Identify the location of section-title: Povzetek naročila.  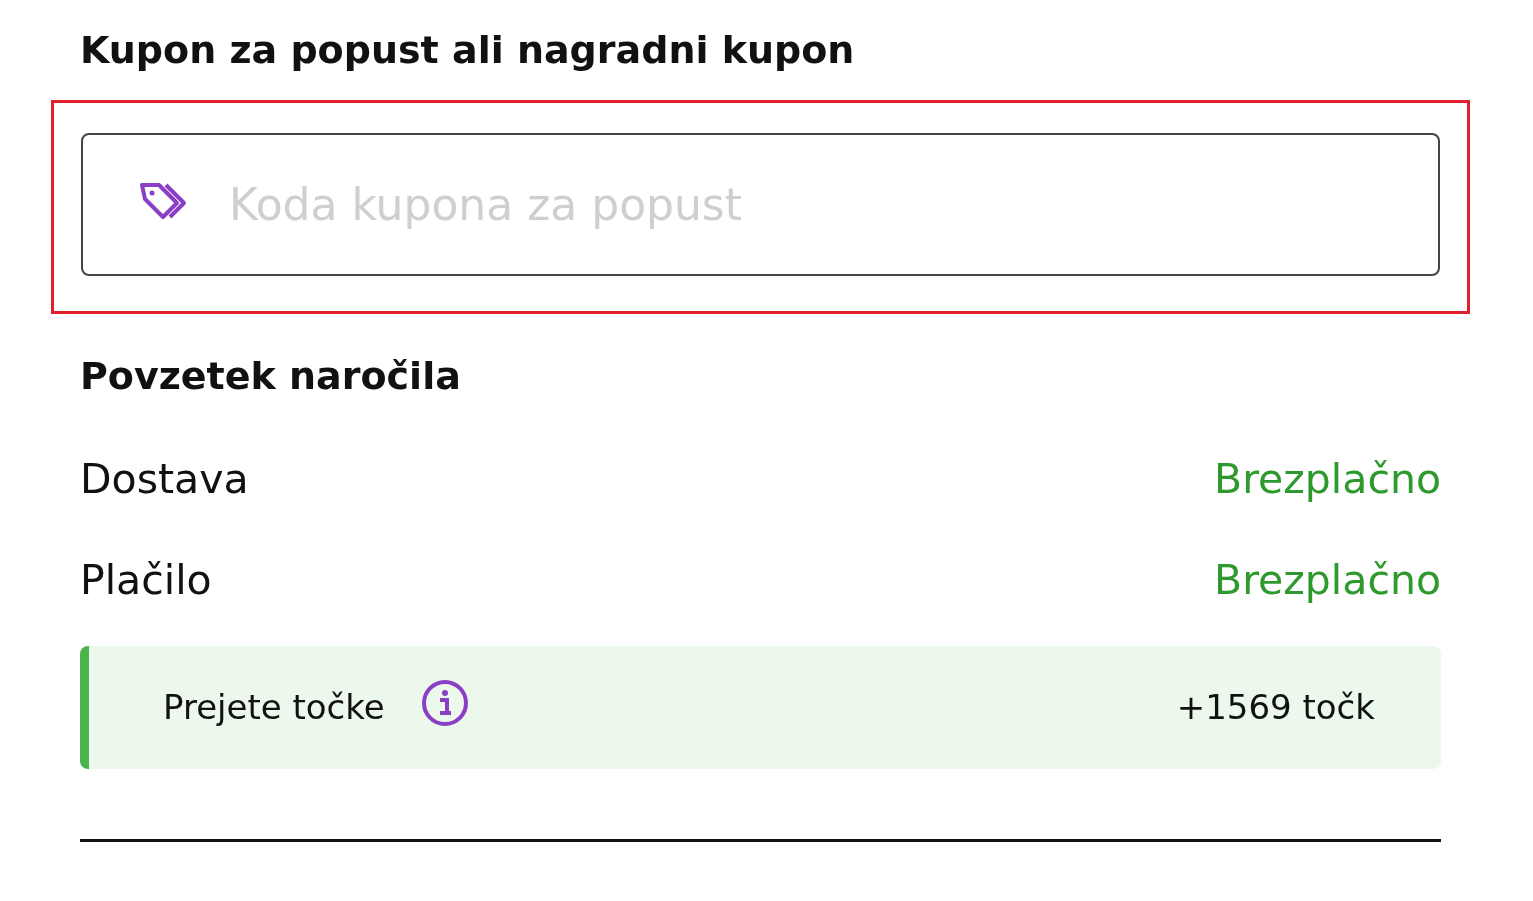
(271, 376).